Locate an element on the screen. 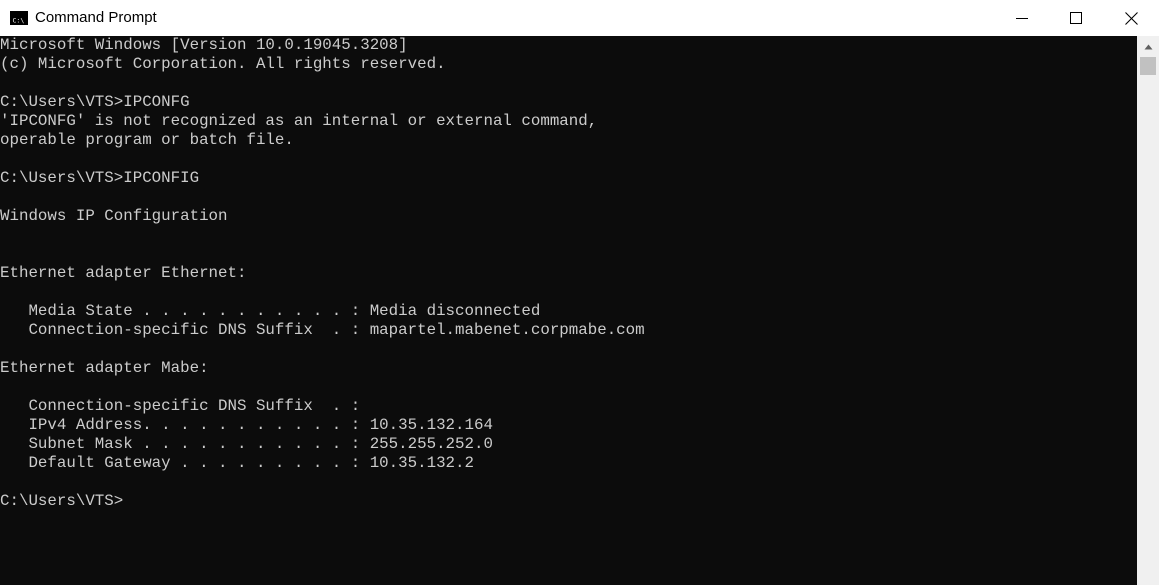  console-line: Windows IP Configuration is located at coordinates (114, 216).